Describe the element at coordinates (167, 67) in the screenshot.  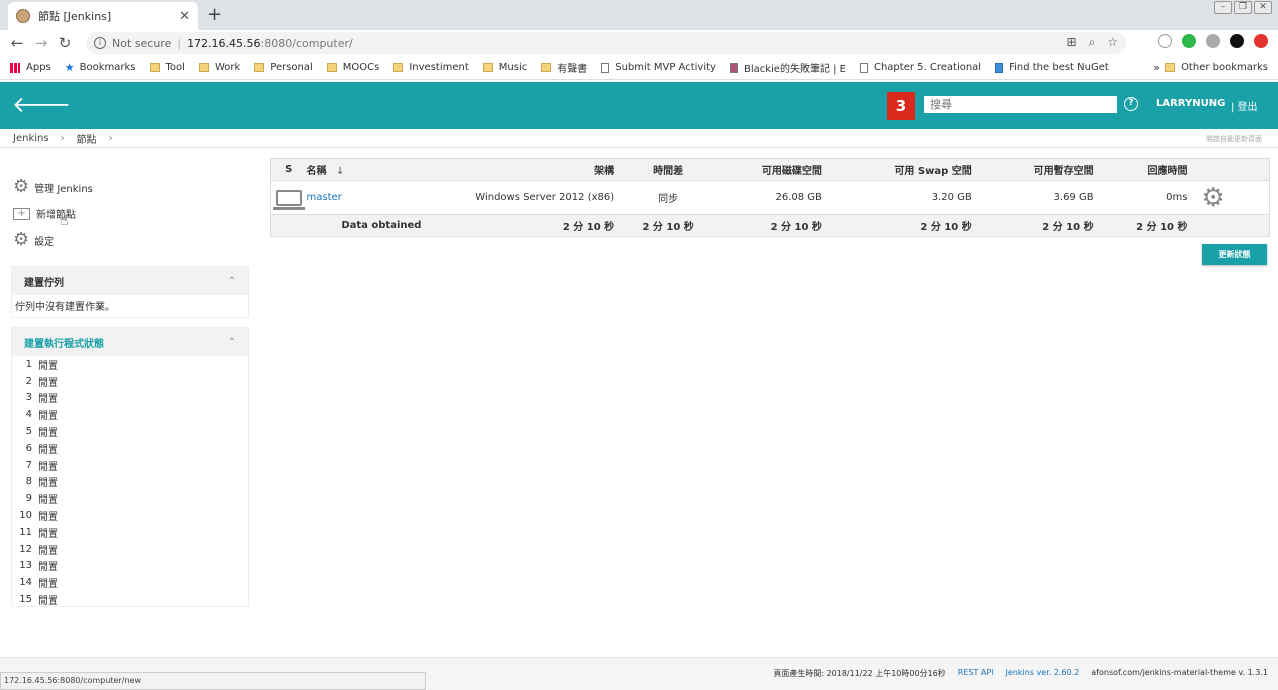
I see `bookmark-folder: Tool` at that location.